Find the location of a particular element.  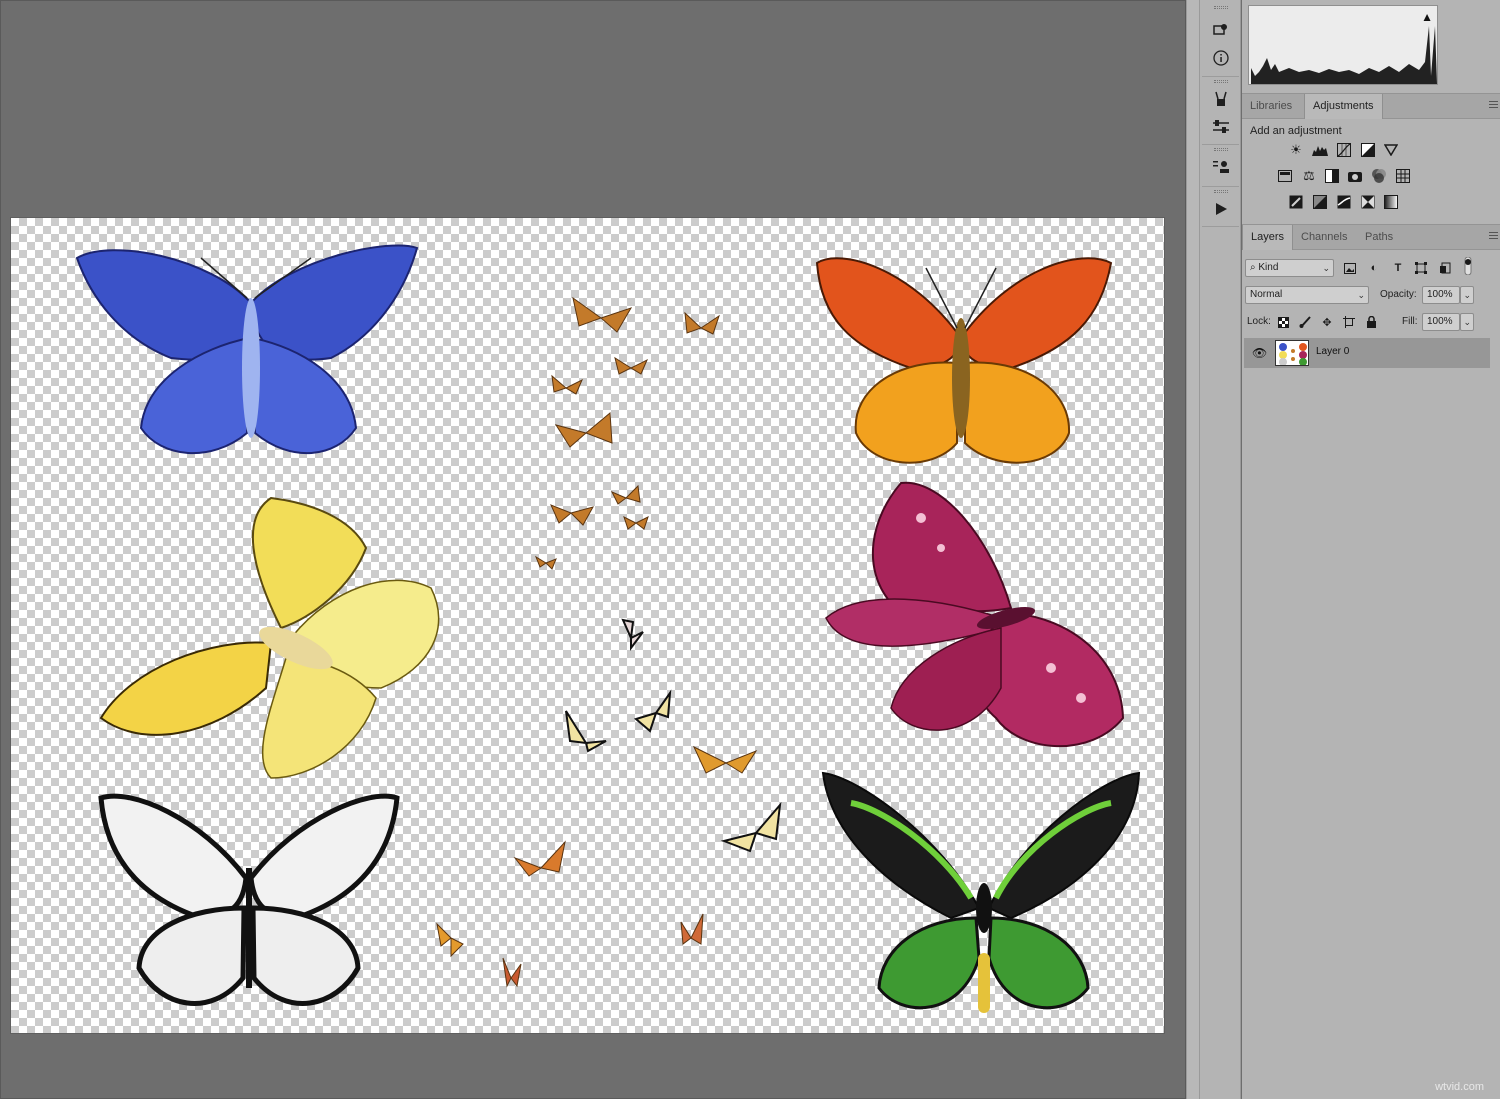

curves-icon is located at coordinates (1344, 150).